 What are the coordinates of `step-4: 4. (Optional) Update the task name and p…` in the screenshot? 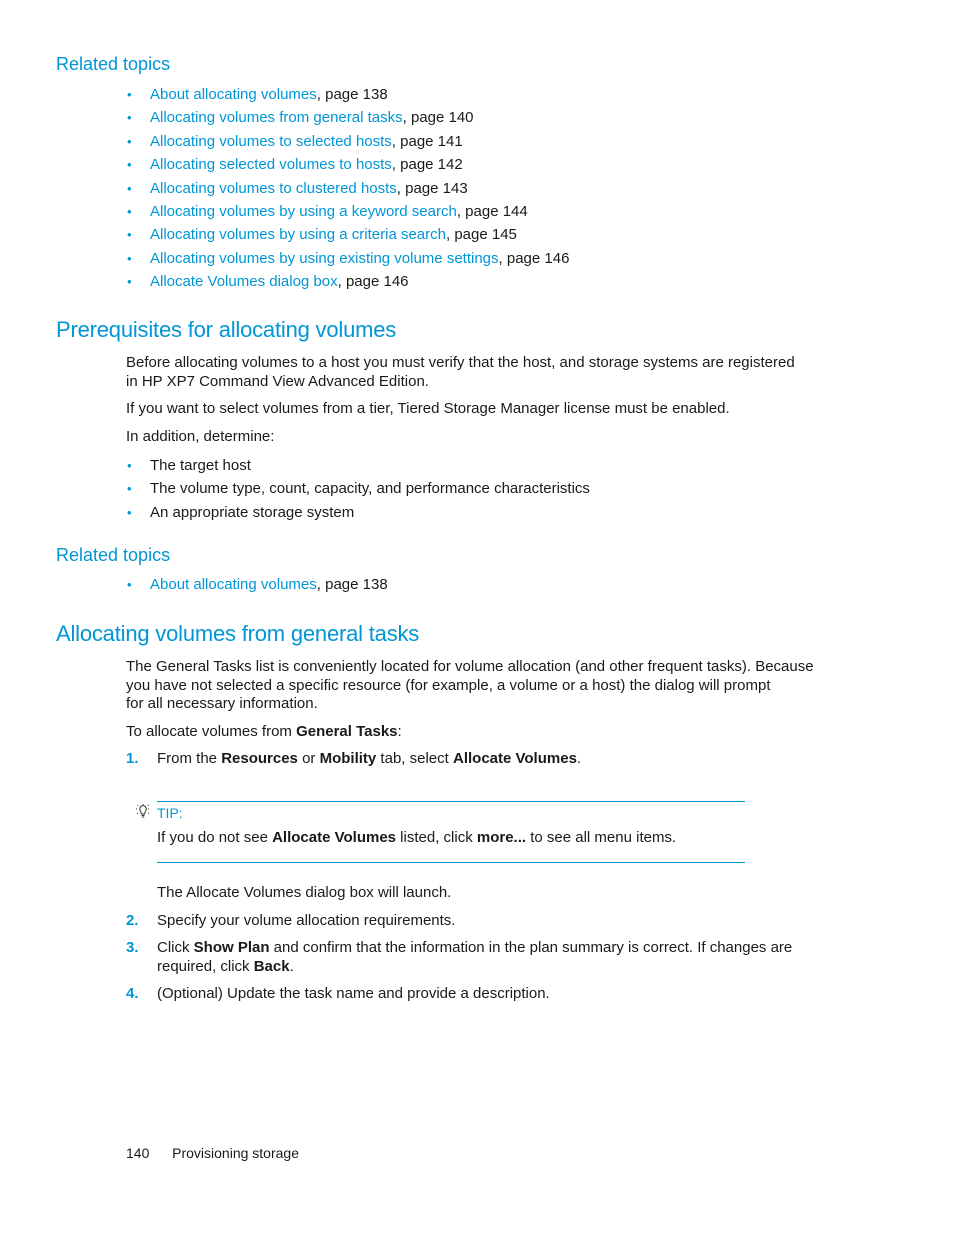 It's located at (471, 994).